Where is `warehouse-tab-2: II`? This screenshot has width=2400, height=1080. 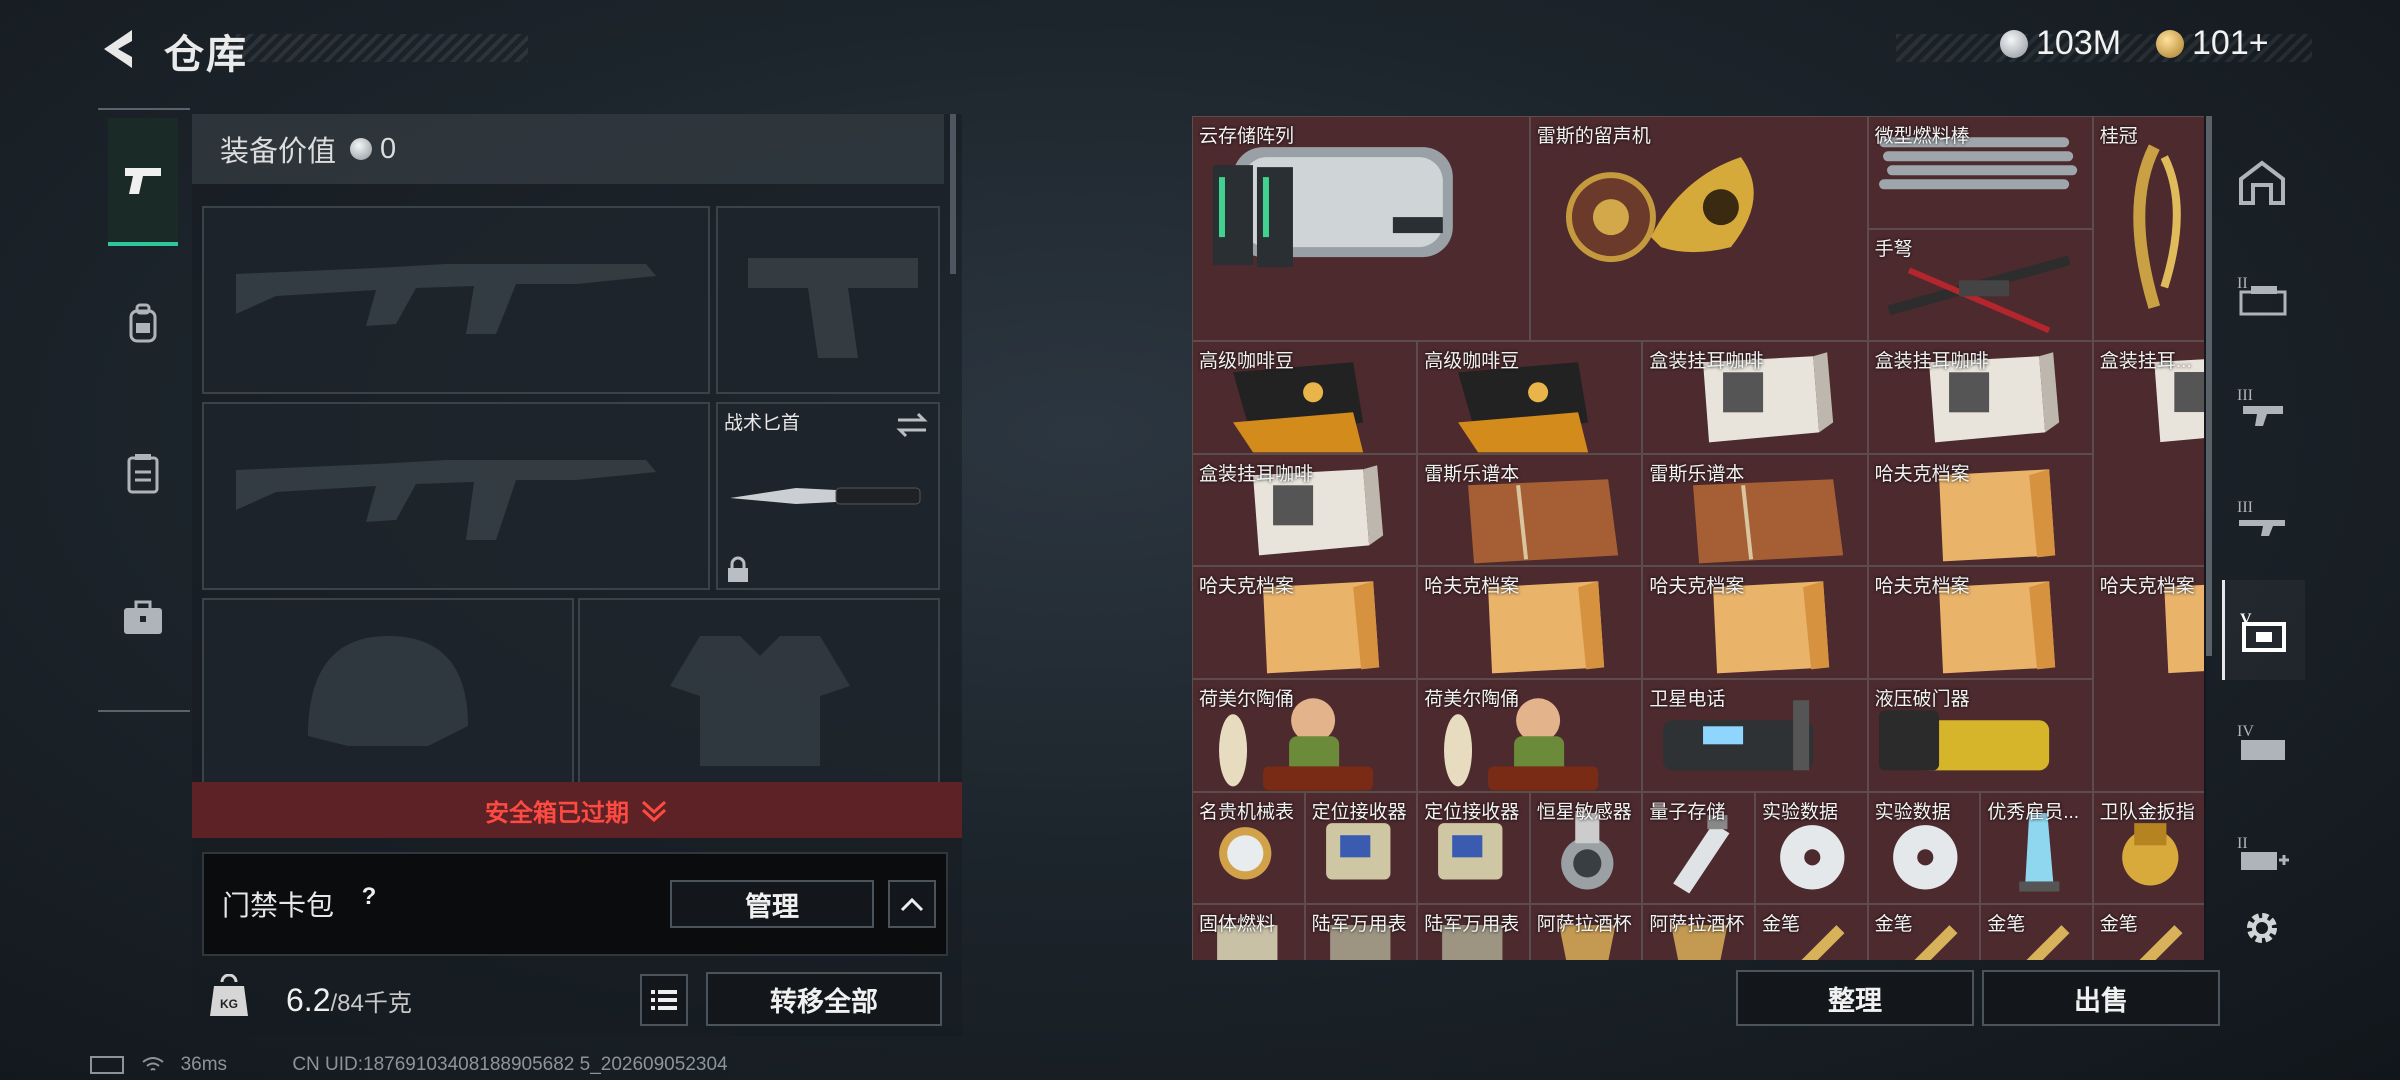
warehouse-tab-2: II is located at coordinates (2262, 294).